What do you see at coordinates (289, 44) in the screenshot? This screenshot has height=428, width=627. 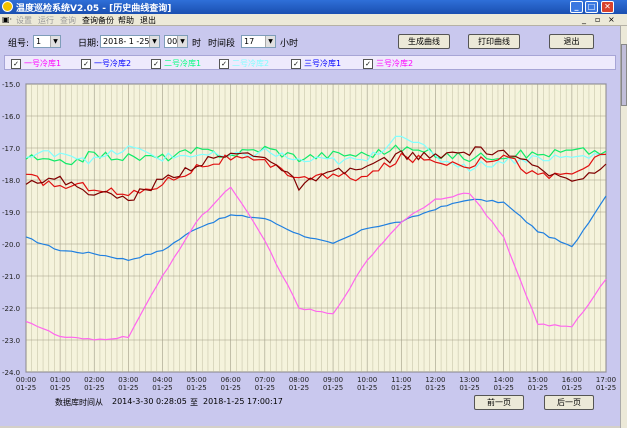 I see `span-unit: 小时` at bounding box center [289, 44].